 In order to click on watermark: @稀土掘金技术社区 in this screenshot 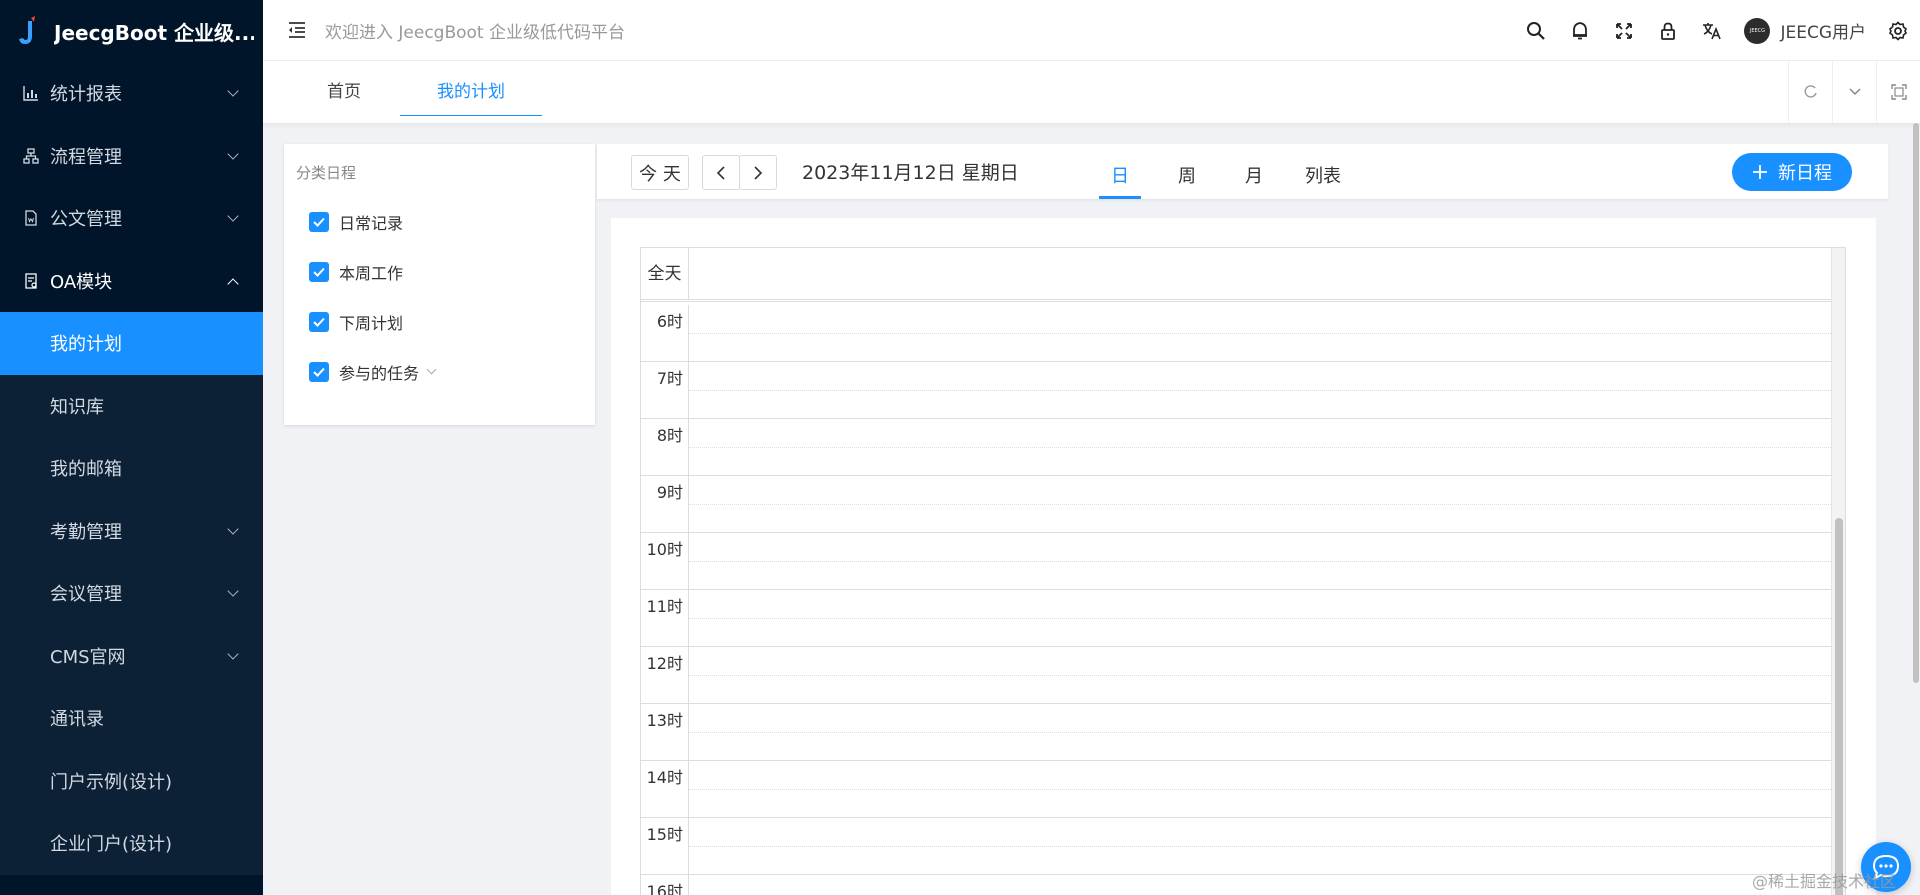, I will do `click(1824, 881)`.